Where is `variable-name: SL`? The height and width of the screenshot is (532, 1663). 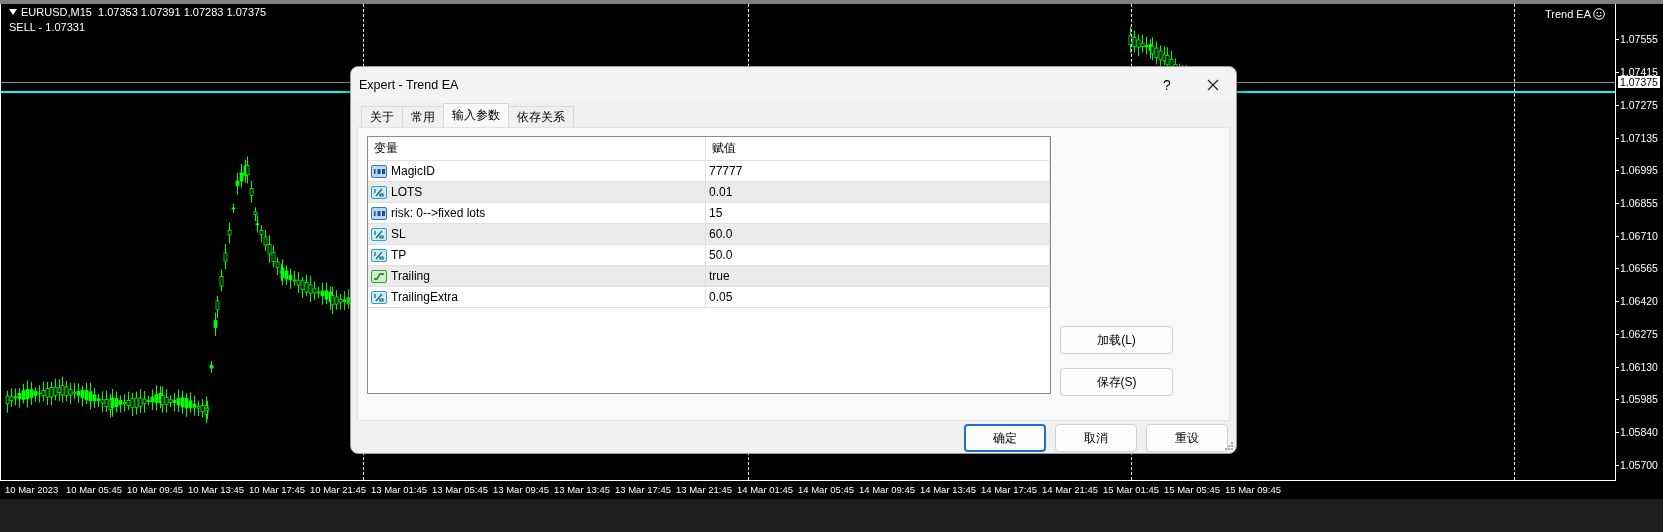 variable-name: SL is located at coordinates (398, 234).